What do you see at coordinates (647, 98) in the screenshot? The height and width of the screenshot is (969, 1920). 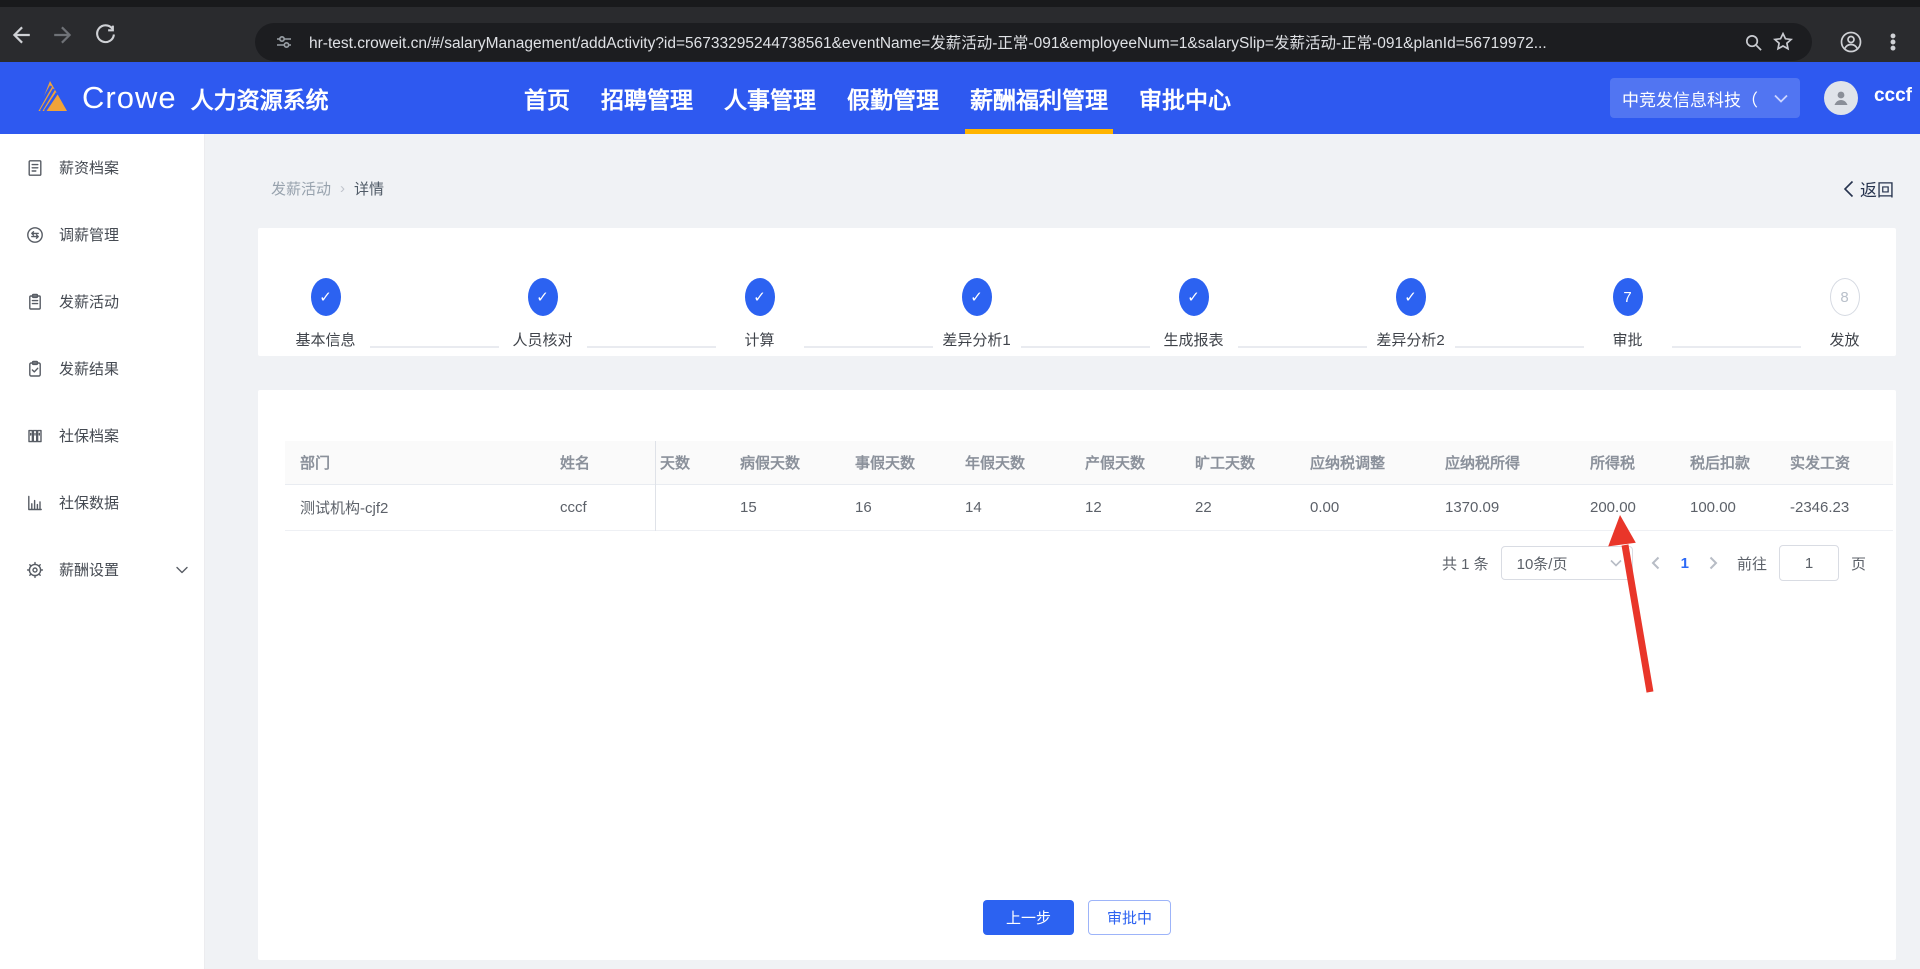 I see `nav-recruitment: 招聘管理` at bounding box center [647, 98].